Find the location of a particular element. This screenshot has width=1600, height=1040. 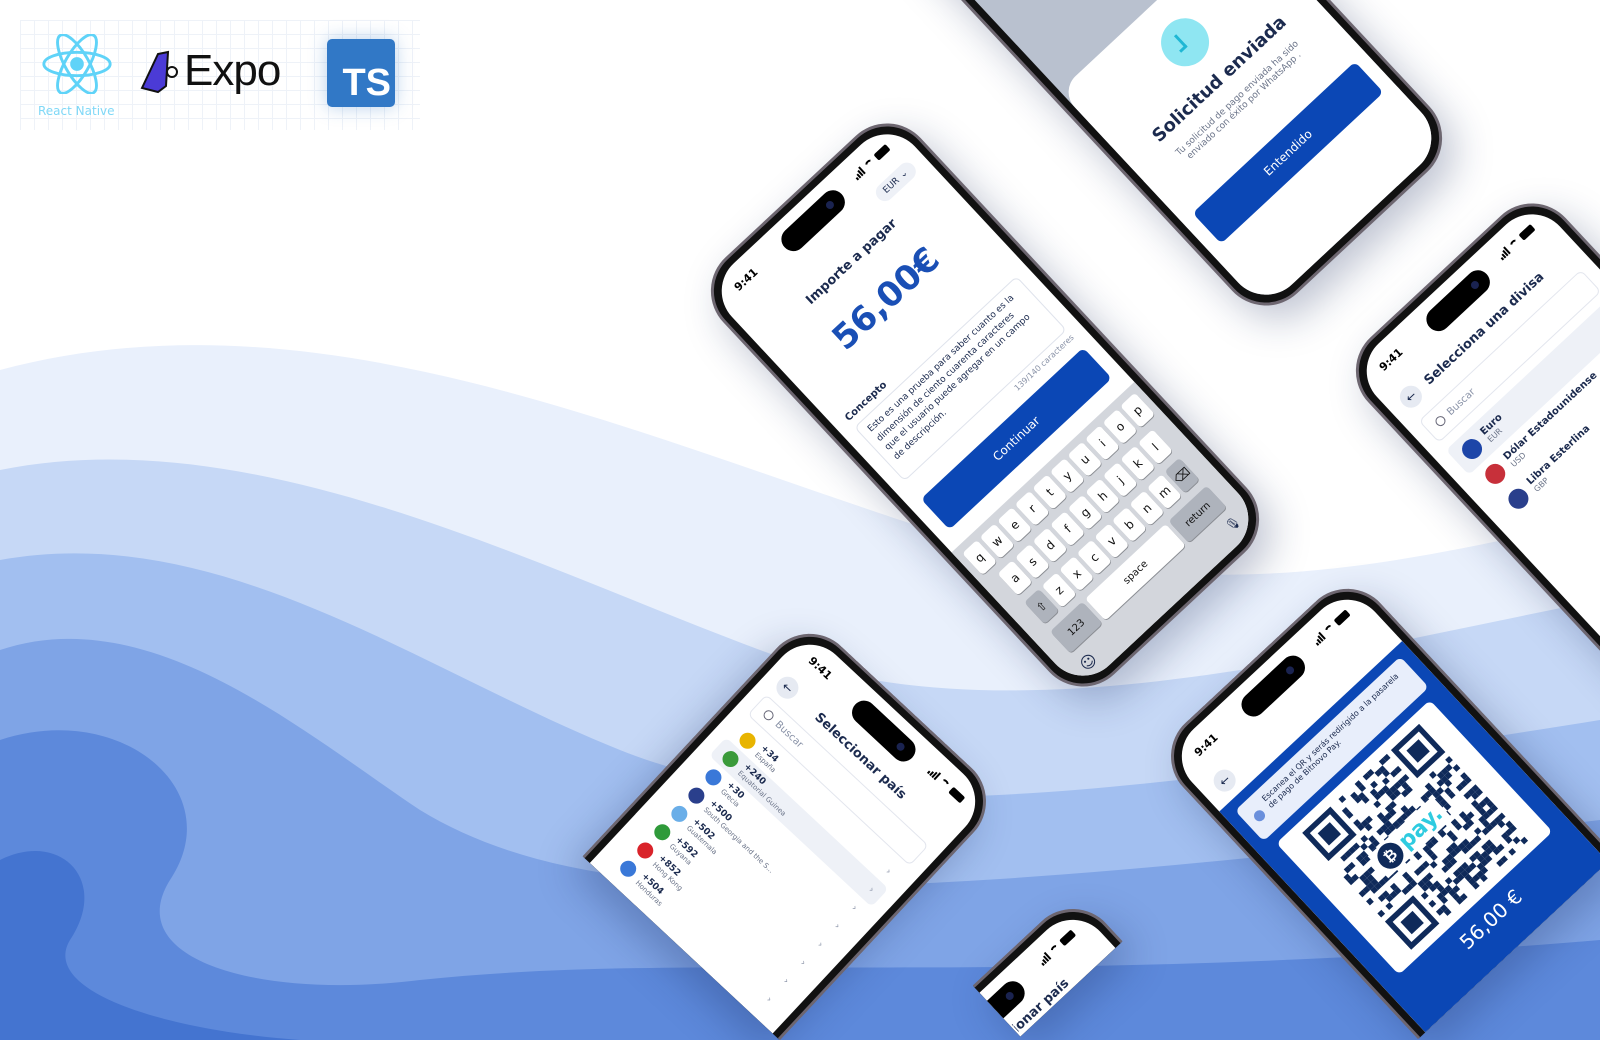

back-button: ← is located at coordinates (1225, 781).